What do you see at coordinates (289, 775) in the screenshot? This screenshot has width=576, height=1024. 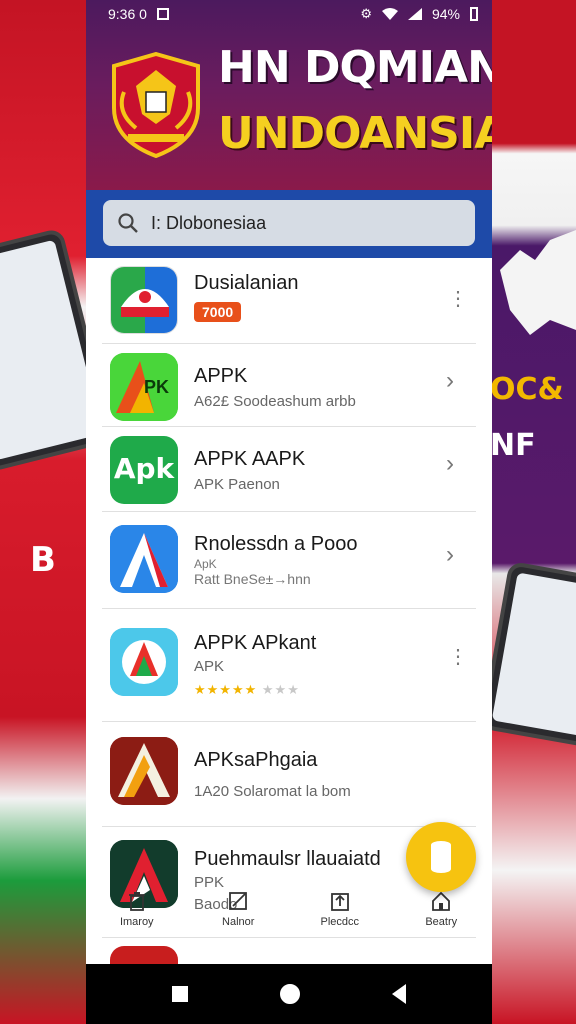 I see `list-item: APKsaPhgaia 1A20 Solaromat la bom` at bounding box center [289, 775].